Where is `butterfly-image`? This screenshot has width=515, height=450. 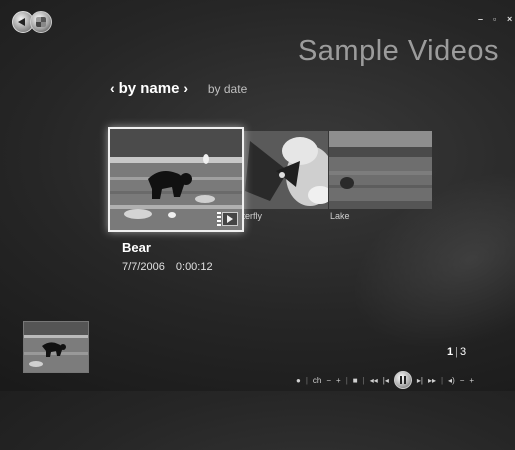
butterfly-image is located at coordinates (284, 170).